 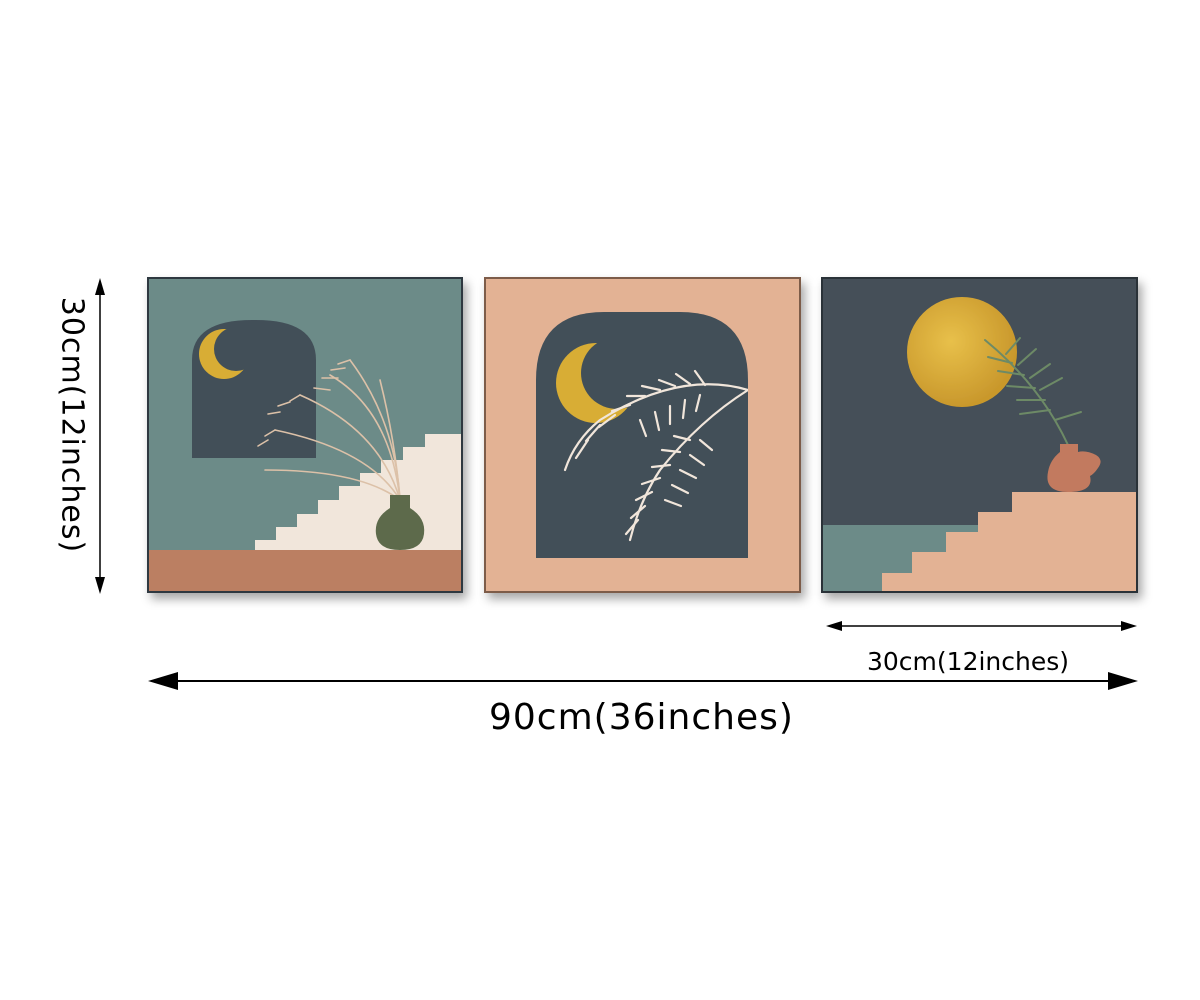 I want to click on panel-width-label: 30cm(12inches), so click(x=968, y=661).